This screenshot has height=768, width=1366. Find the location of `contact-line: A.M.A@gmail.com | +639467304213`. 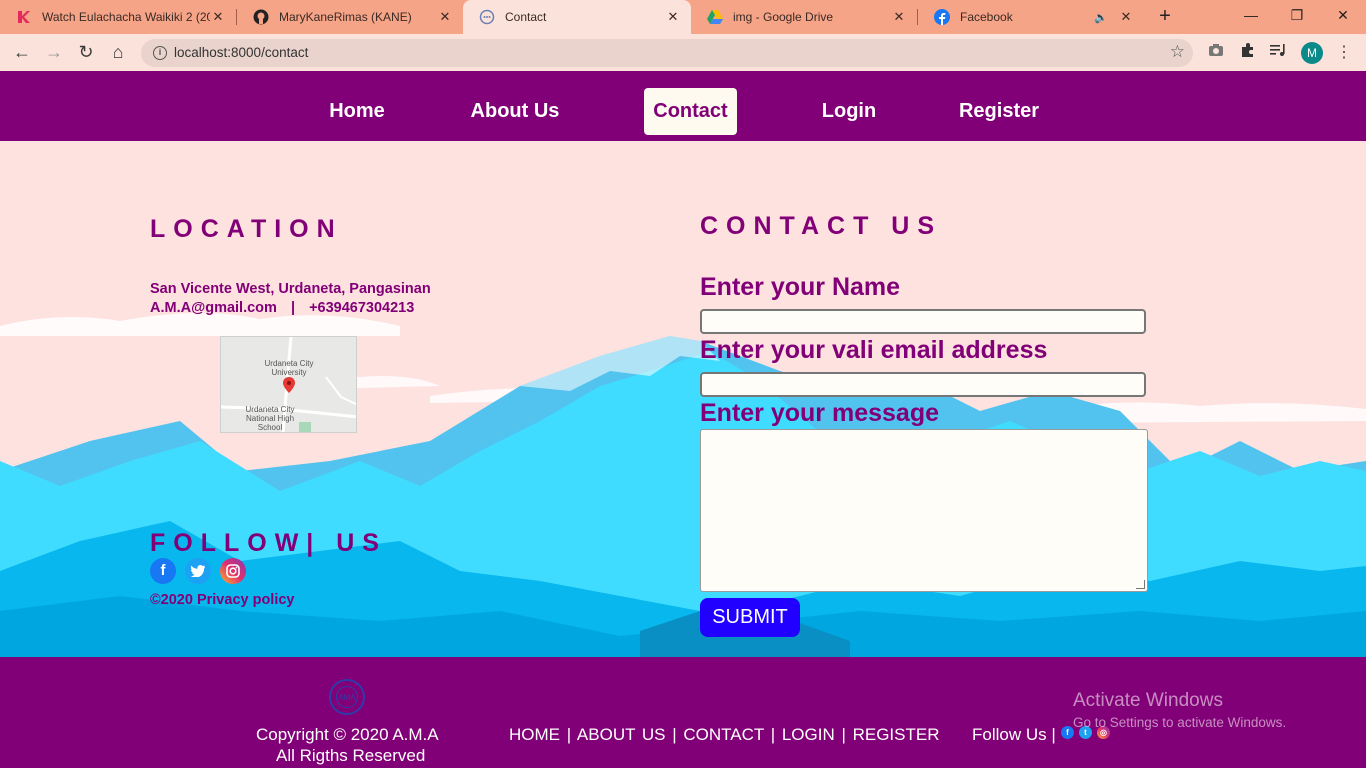

contact-line: A.M.A@gmail.com | +639467304213 is located at coordinates (282, 308).